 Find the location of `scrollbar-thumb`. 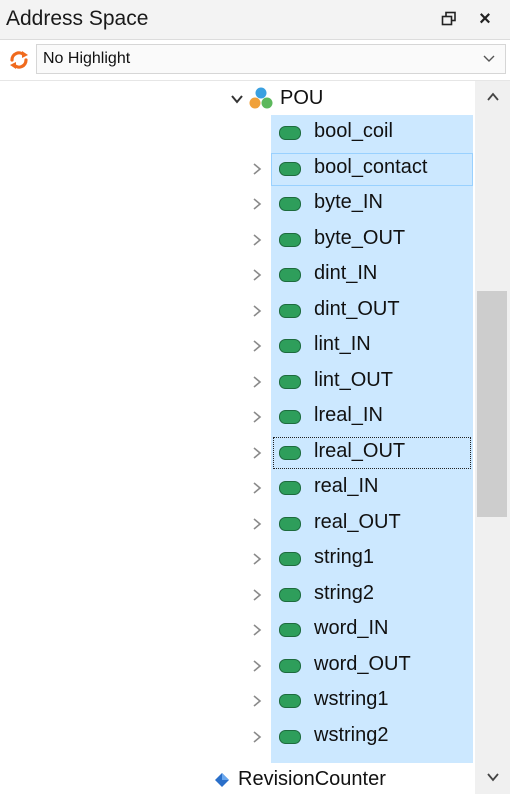

scrollbar-thumb is located at coordinates (492, 404).